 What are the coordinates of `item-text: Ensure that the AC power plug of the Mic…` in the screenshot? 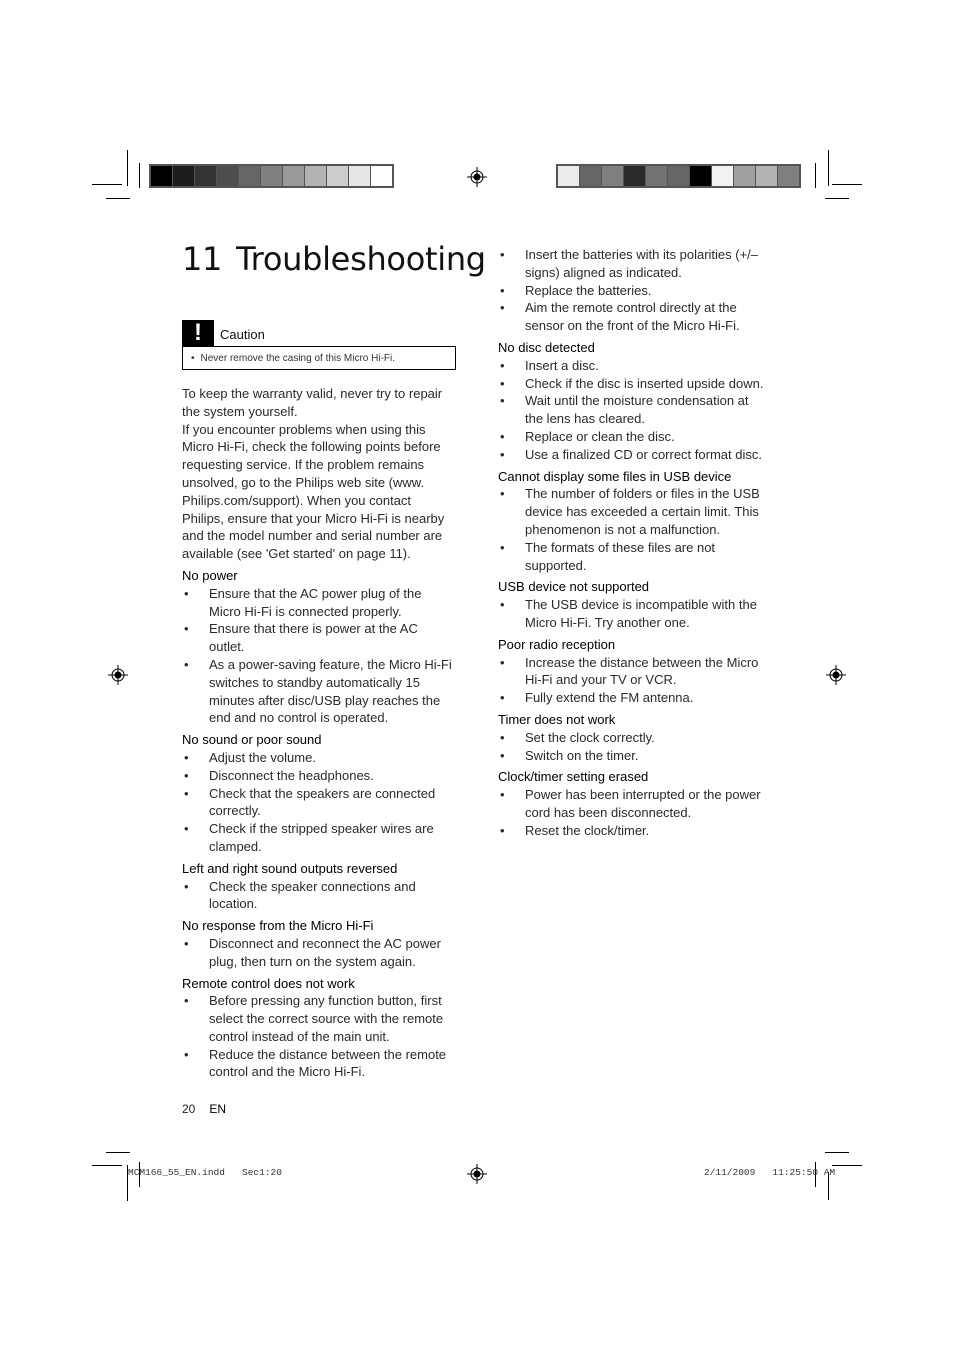 It's located at (315, 602).